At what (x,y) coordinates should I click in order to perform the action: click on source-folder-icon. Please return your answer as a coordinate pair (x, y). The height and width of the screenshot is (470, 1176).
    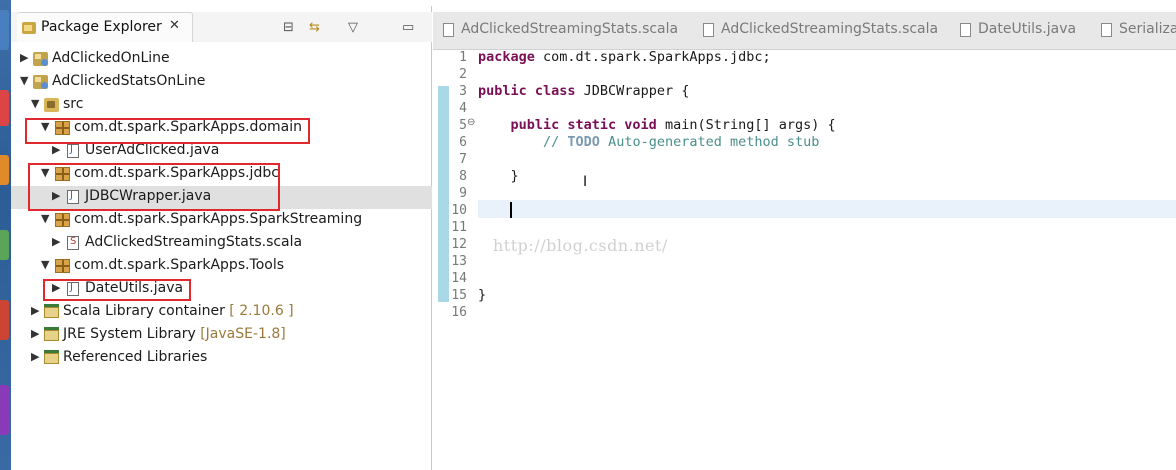
    Looking at the image, I should click on (51, 105).